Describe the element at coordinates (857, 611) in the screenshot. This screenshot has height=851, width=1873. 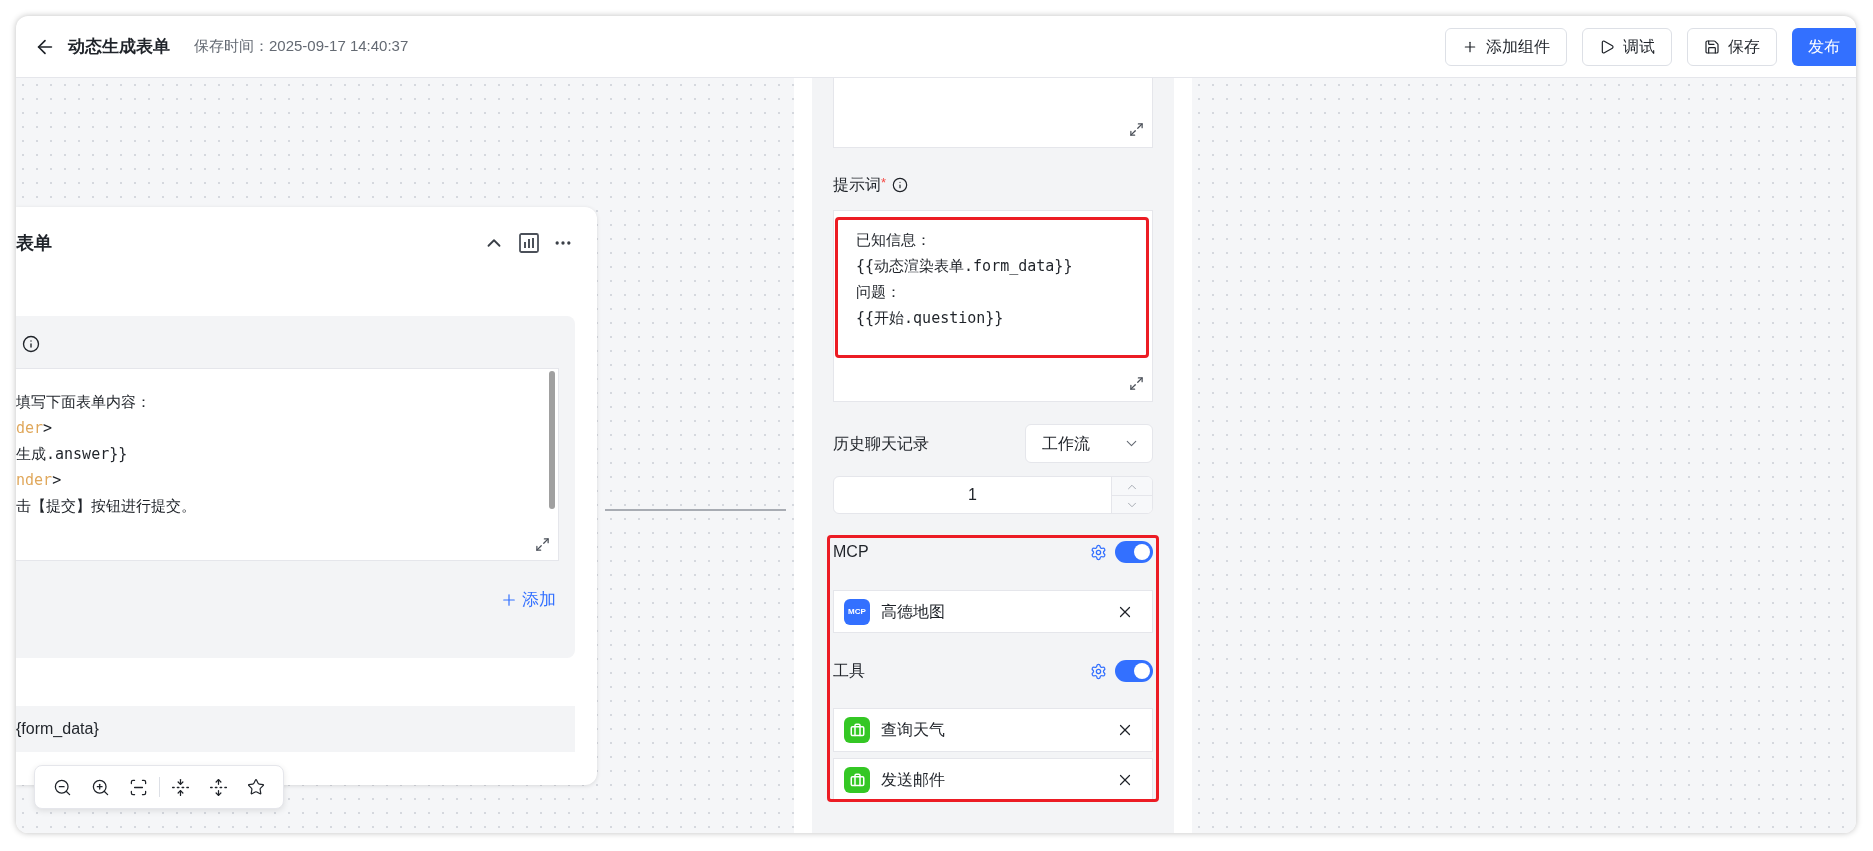
I see `mcp-badge-icon: MCP` at that location.